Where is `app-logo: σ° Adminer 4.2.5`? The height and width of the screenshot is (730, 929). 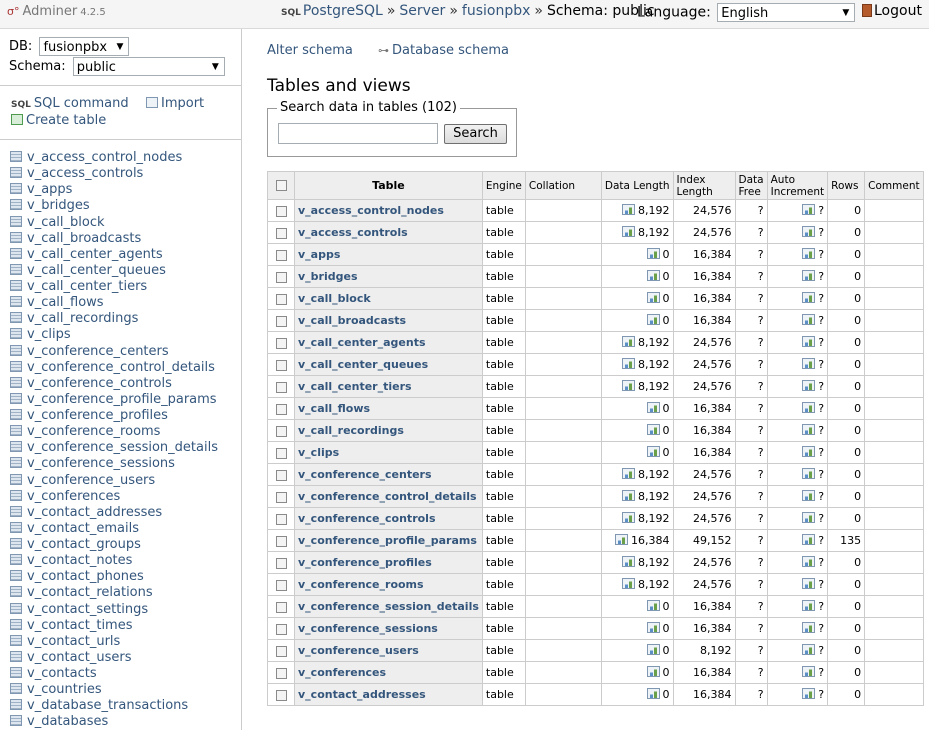
app-logo: σ° Adminer 4.2.5 is located at coordinates (56, 11).